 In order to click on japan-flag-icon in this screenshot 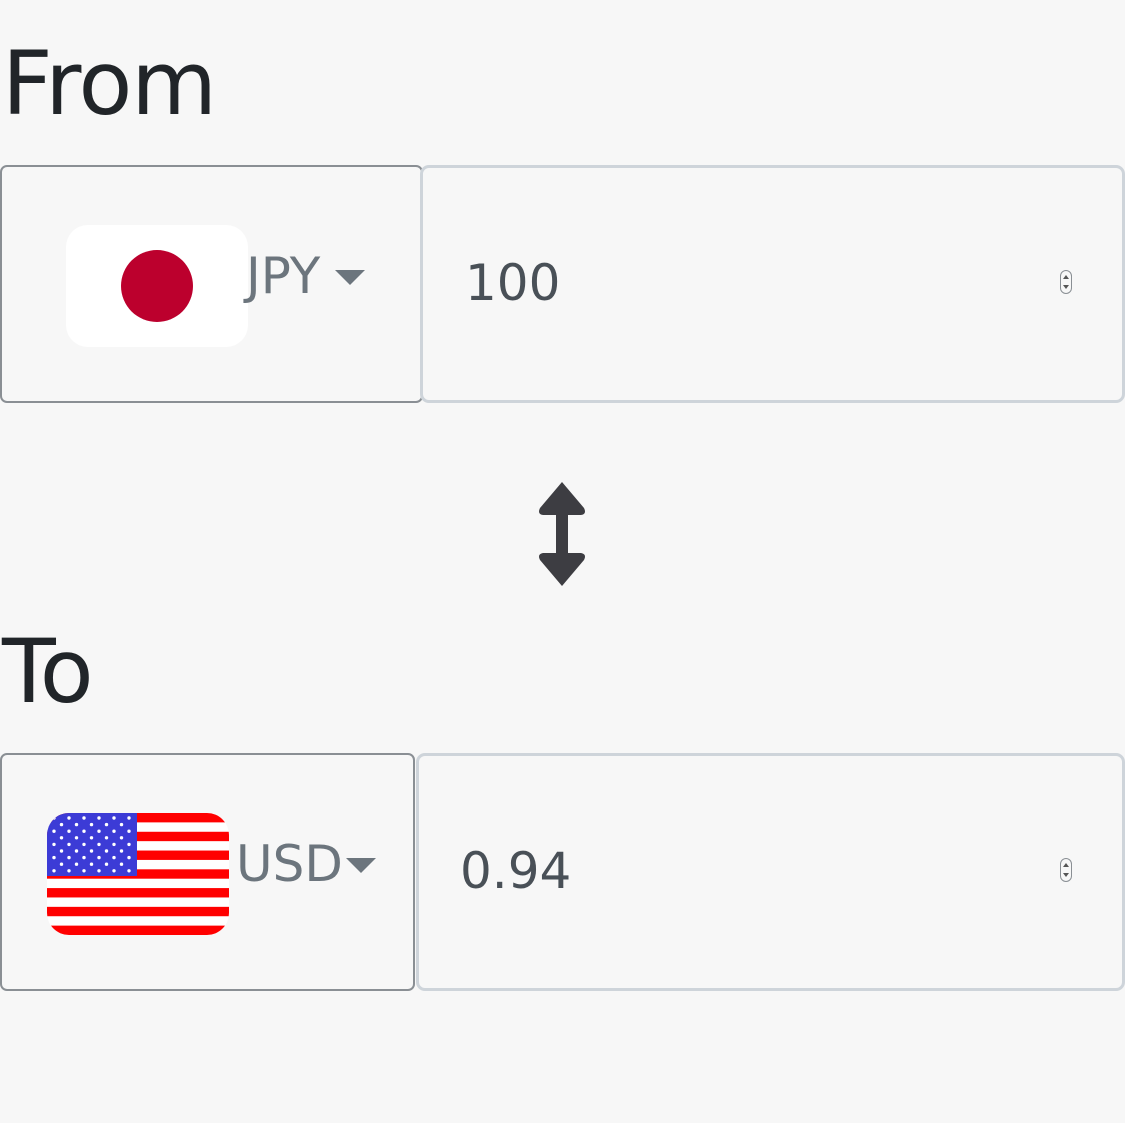, I will do `click(157, 286)`.